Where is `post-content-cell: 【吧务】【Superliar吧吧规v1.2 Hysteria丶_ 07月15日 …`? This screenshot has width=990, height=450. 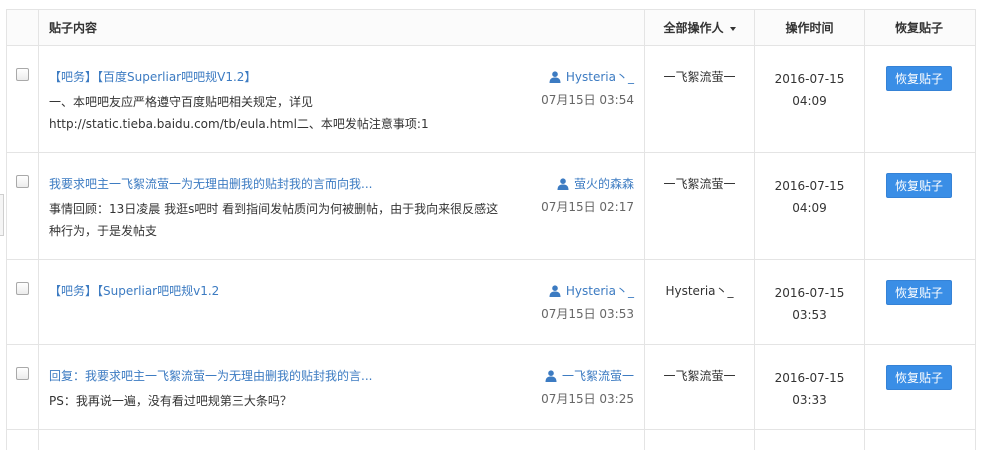
post-content-cell: 【吧务】【Superliar吧吧规v1.2 Hysteria丶_ 07月15日 … is located at coordinates (342, 302).